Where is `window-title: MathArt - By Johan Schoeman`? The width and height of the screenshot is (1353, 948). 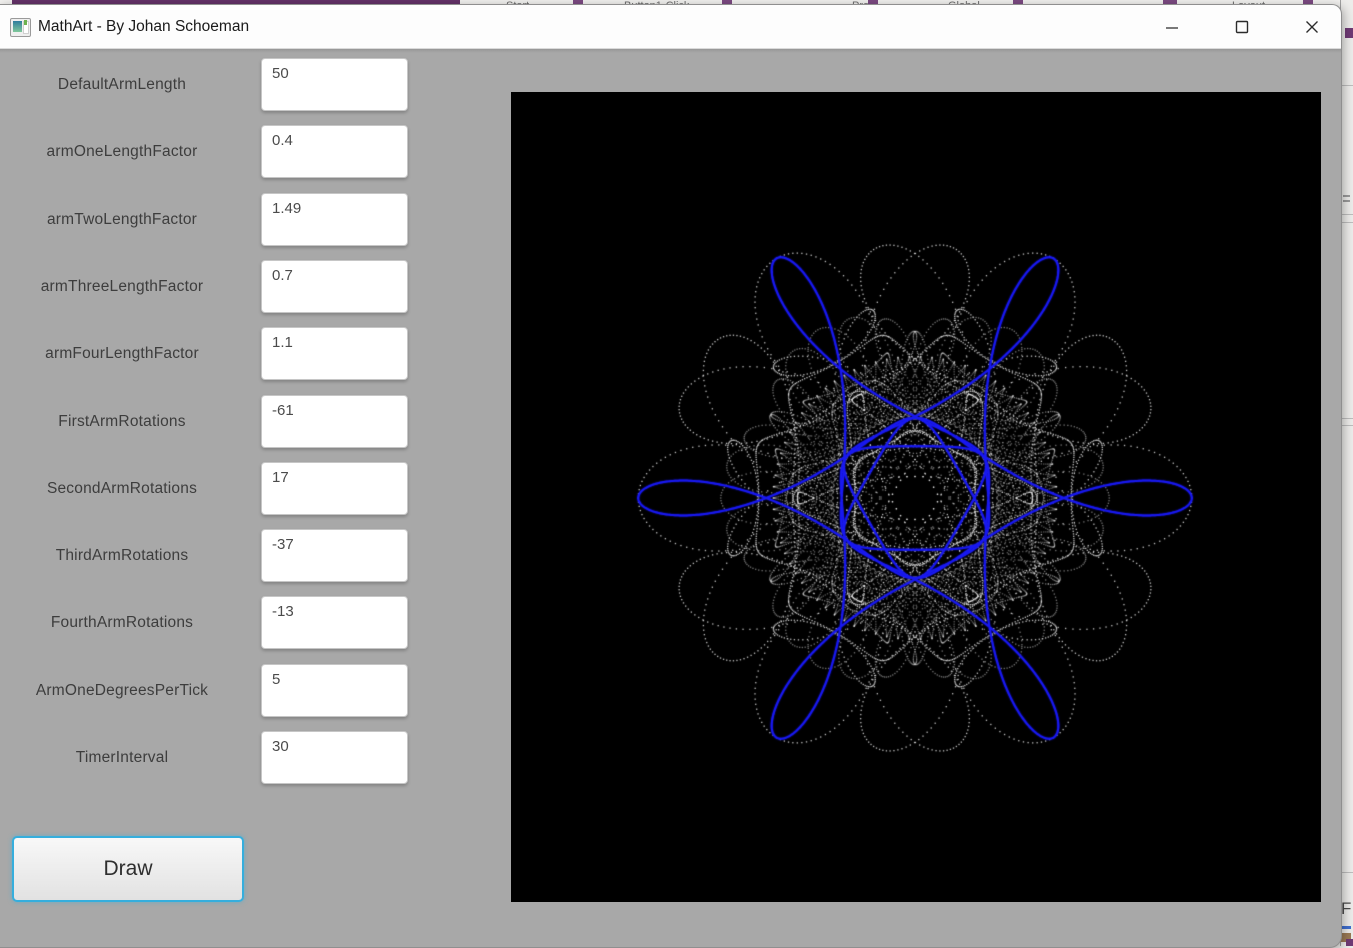
window-title: MathArt - By Johan Schoeman is located at coordinates (144, 26).